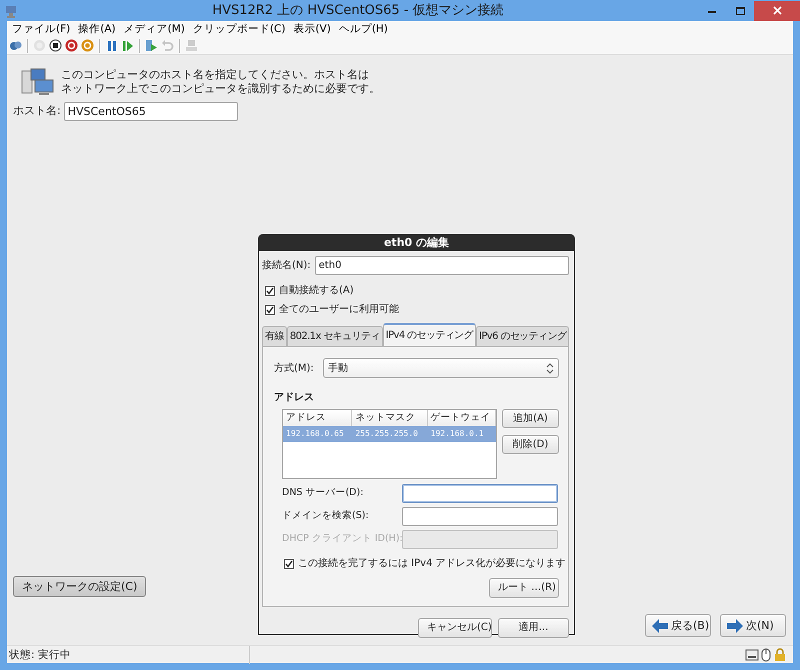 The height and width of the screenshot is (670, 800). I want to click on network-settings-button: ネットワークの設定(C), so click(79, 586).